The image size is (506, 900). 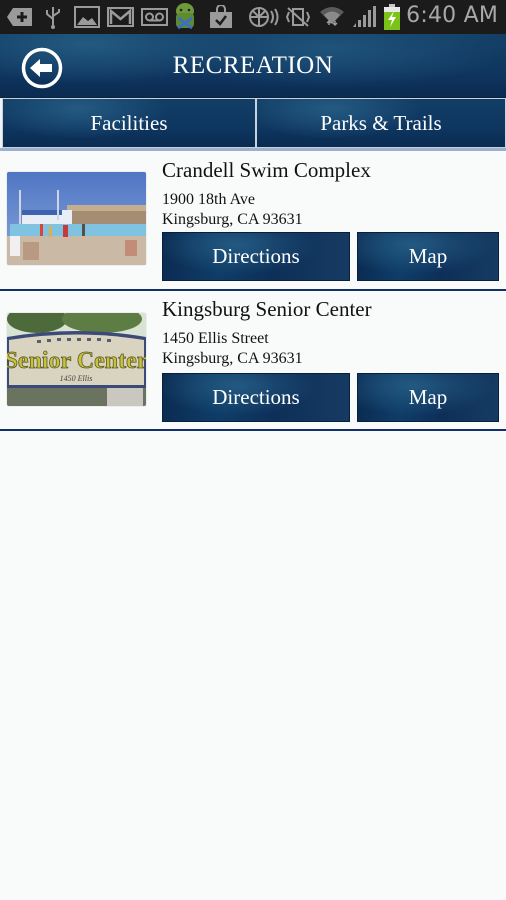 I want to click on tab-parks-trails: Parks & Trails, so click(x=381, y=123).